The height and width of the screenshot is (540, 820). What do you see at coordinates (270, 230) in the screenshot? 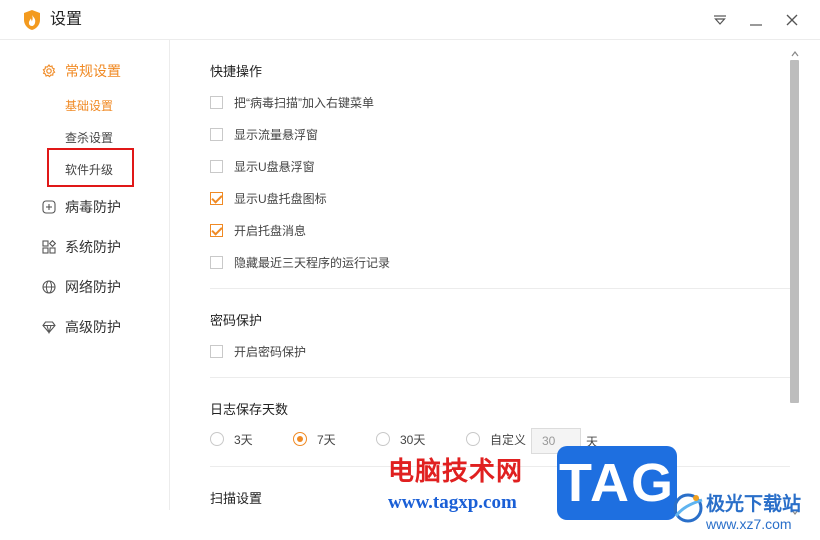
I see `option-label: 开启托盘消息` at bounding box center [270, 230].